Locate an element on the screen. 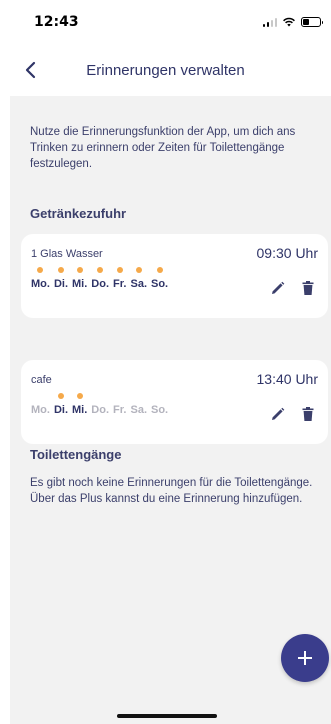 The image size is (331, 724). reminder-time: 13:40 Uhr is located at coordinates (287, 379).